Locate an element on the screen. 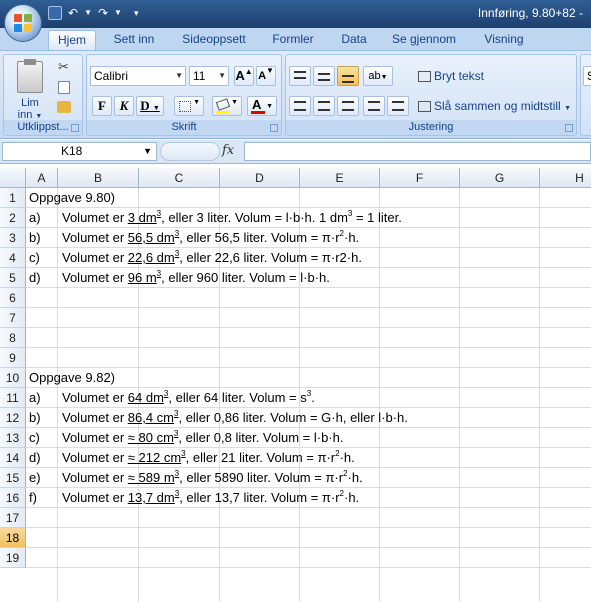  tab-sideoppsett: Sideoppsett is located at coordinates (214, 40).